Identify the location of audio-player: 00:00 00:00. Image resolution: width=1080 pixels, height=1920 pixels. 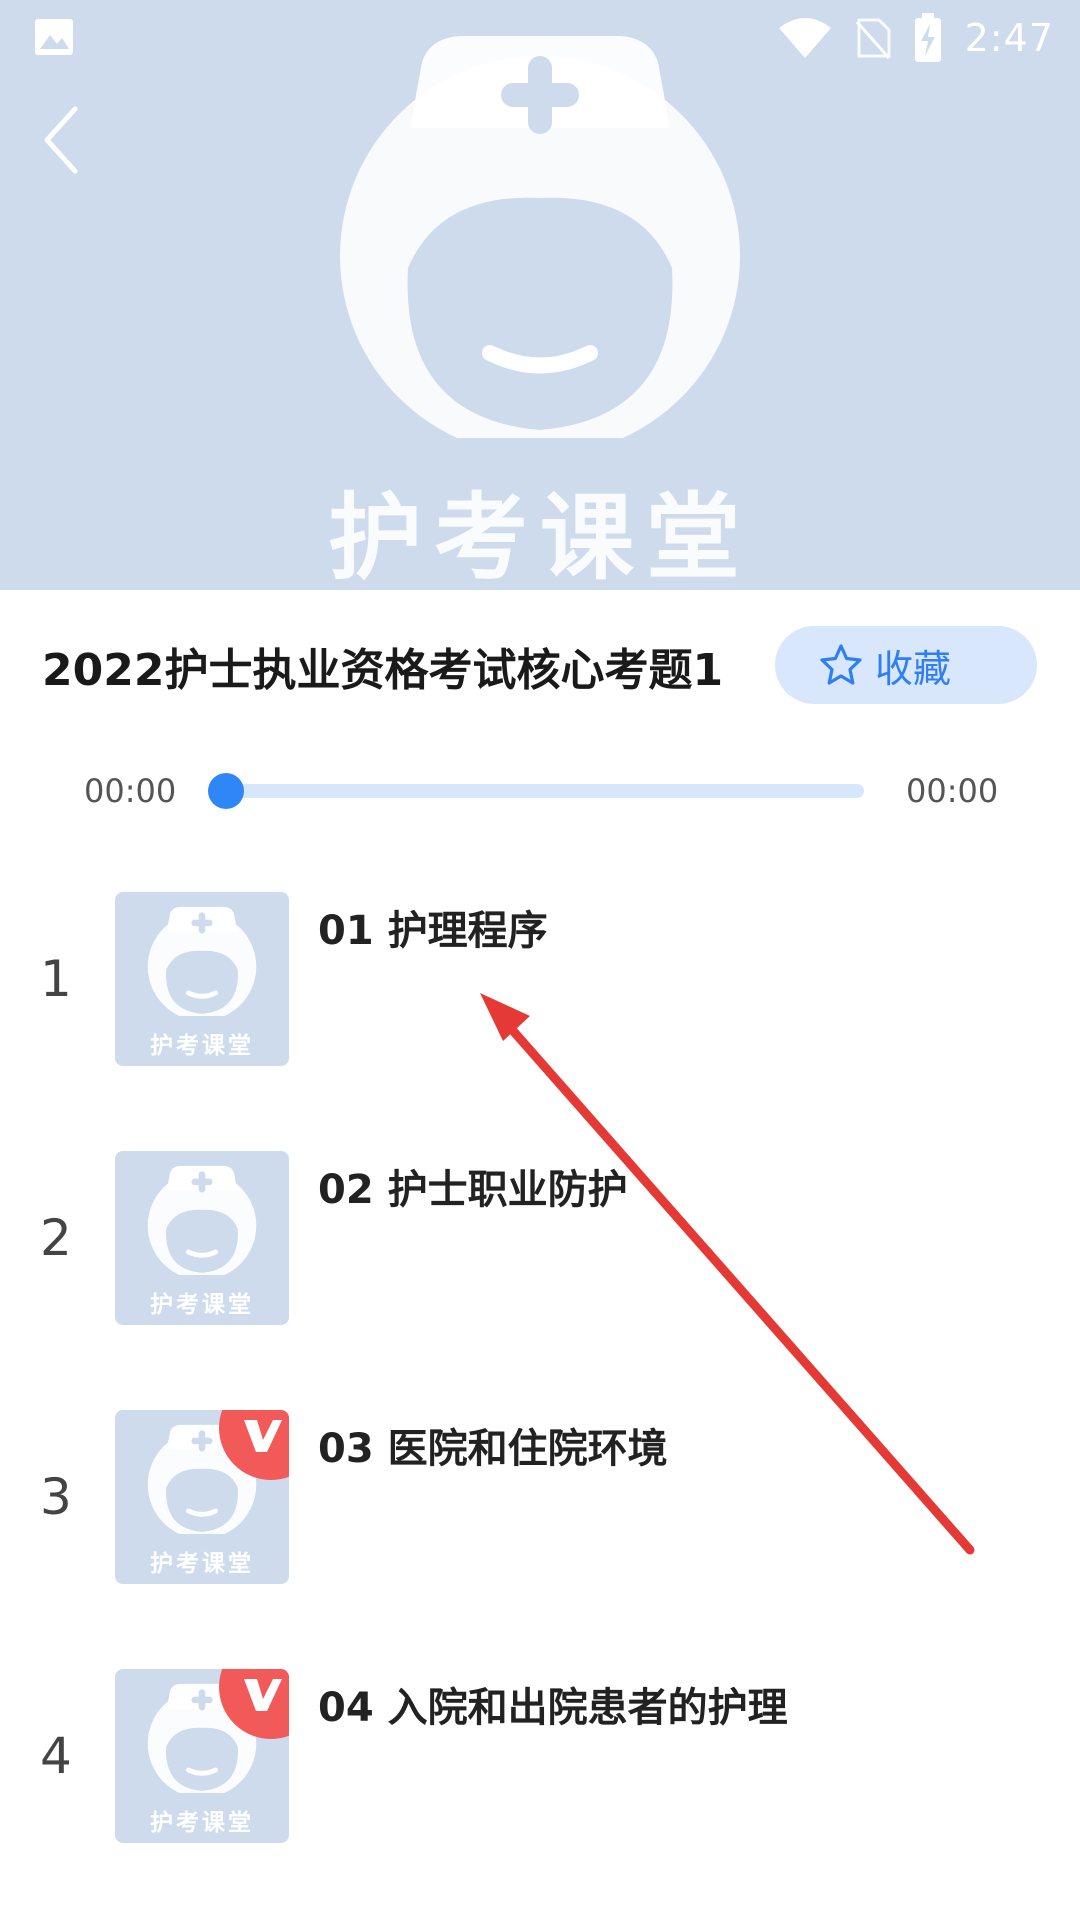
(540, 795).